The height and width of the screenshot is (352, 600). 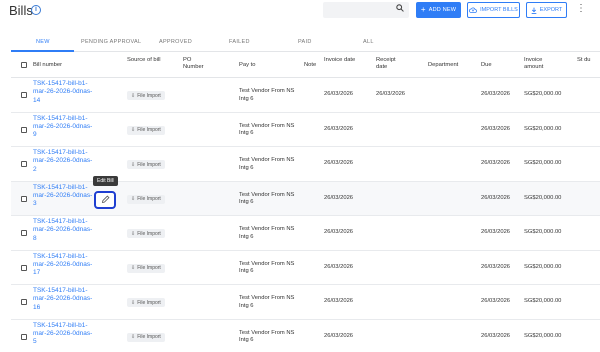 I want to click on tab-failed: FAILED, so click(x=239, y=42).